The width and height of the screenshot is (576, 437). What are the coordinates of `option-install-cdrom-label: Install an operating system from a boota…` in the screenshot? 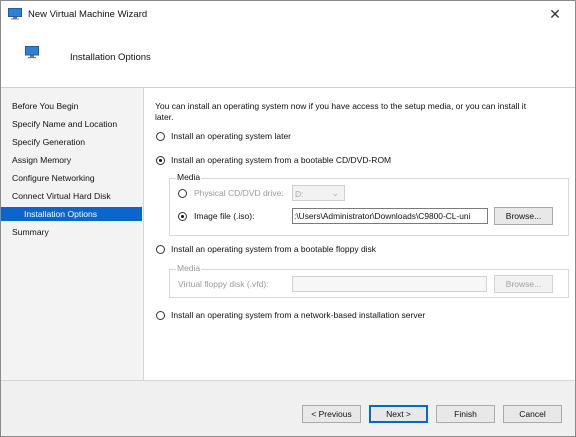 It's located at (281, 160).